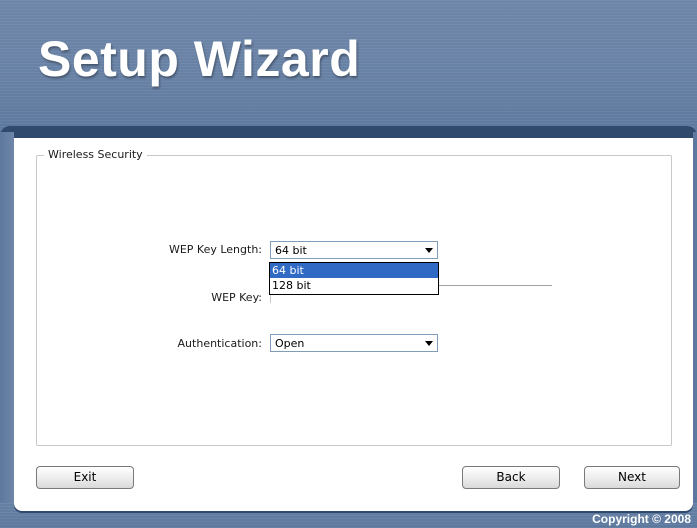 The image size is (697, 528). What do you see at coordinates (7, 322) in the screenshot?
I see `left-frame` at bounding box center [7, 322].